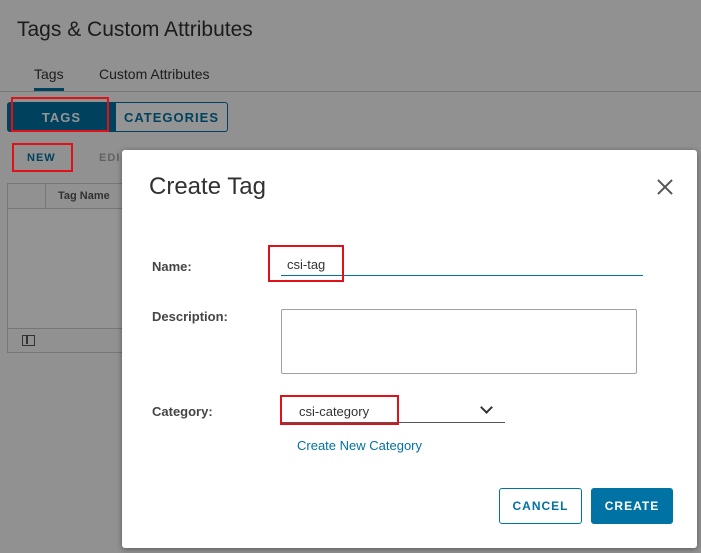  I want to click on category-select: csi-category, so click(393, 412).